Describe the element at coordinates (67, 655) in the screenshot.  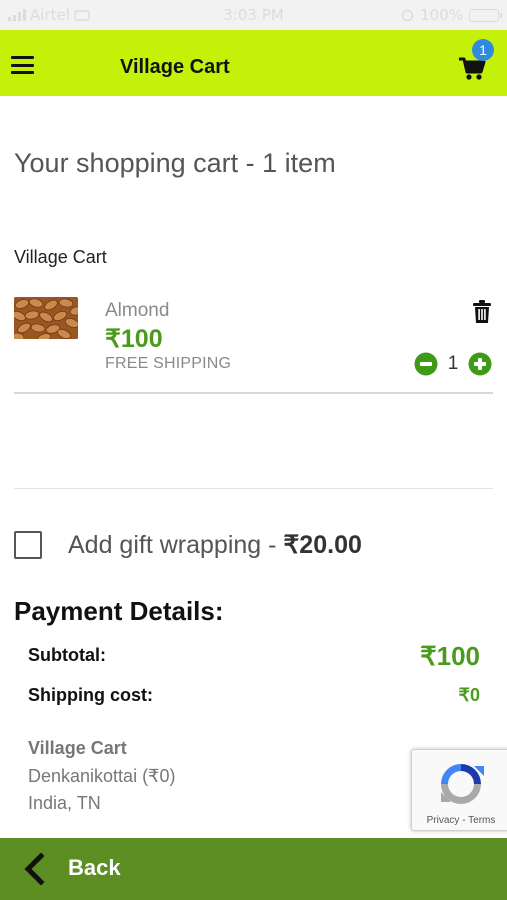
I see `subtotal-label: Subtotal:` at that location.